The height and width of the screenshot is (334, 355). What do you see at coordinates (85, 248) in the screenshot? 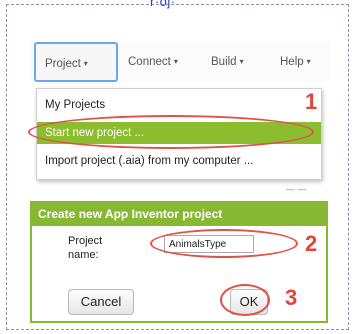
I see `project-name-label: Project name:` at bounding box center [85, 248].